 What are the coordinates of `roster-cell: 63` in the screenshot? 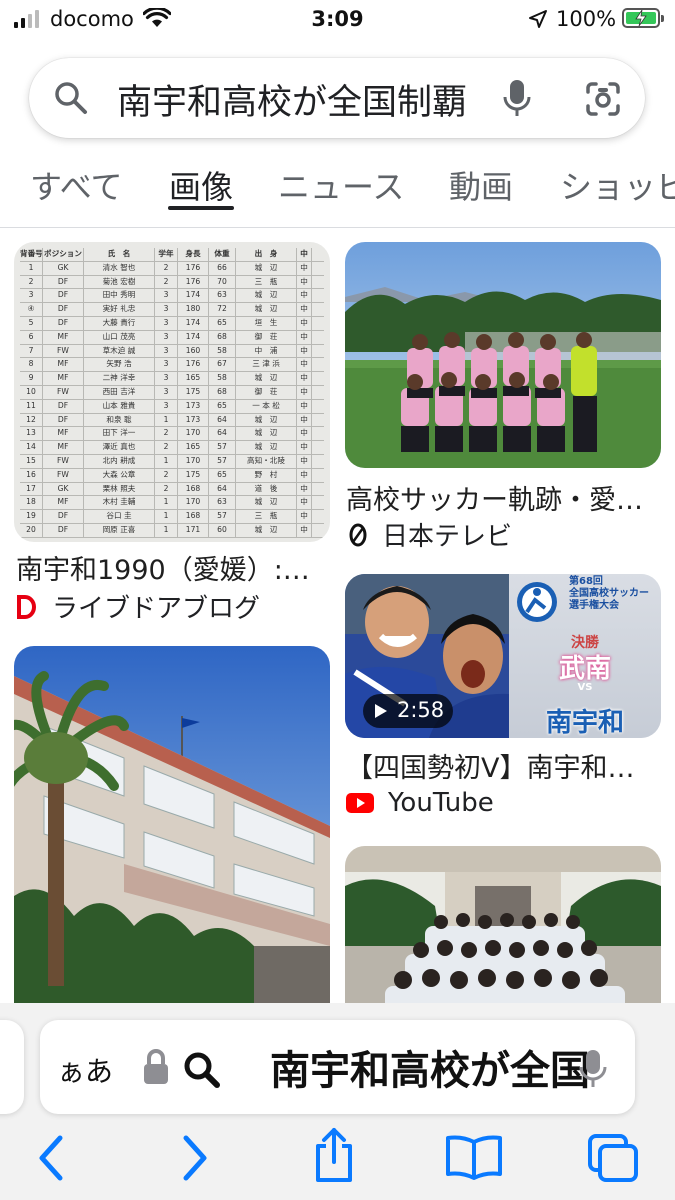 It's located at (222, 503).